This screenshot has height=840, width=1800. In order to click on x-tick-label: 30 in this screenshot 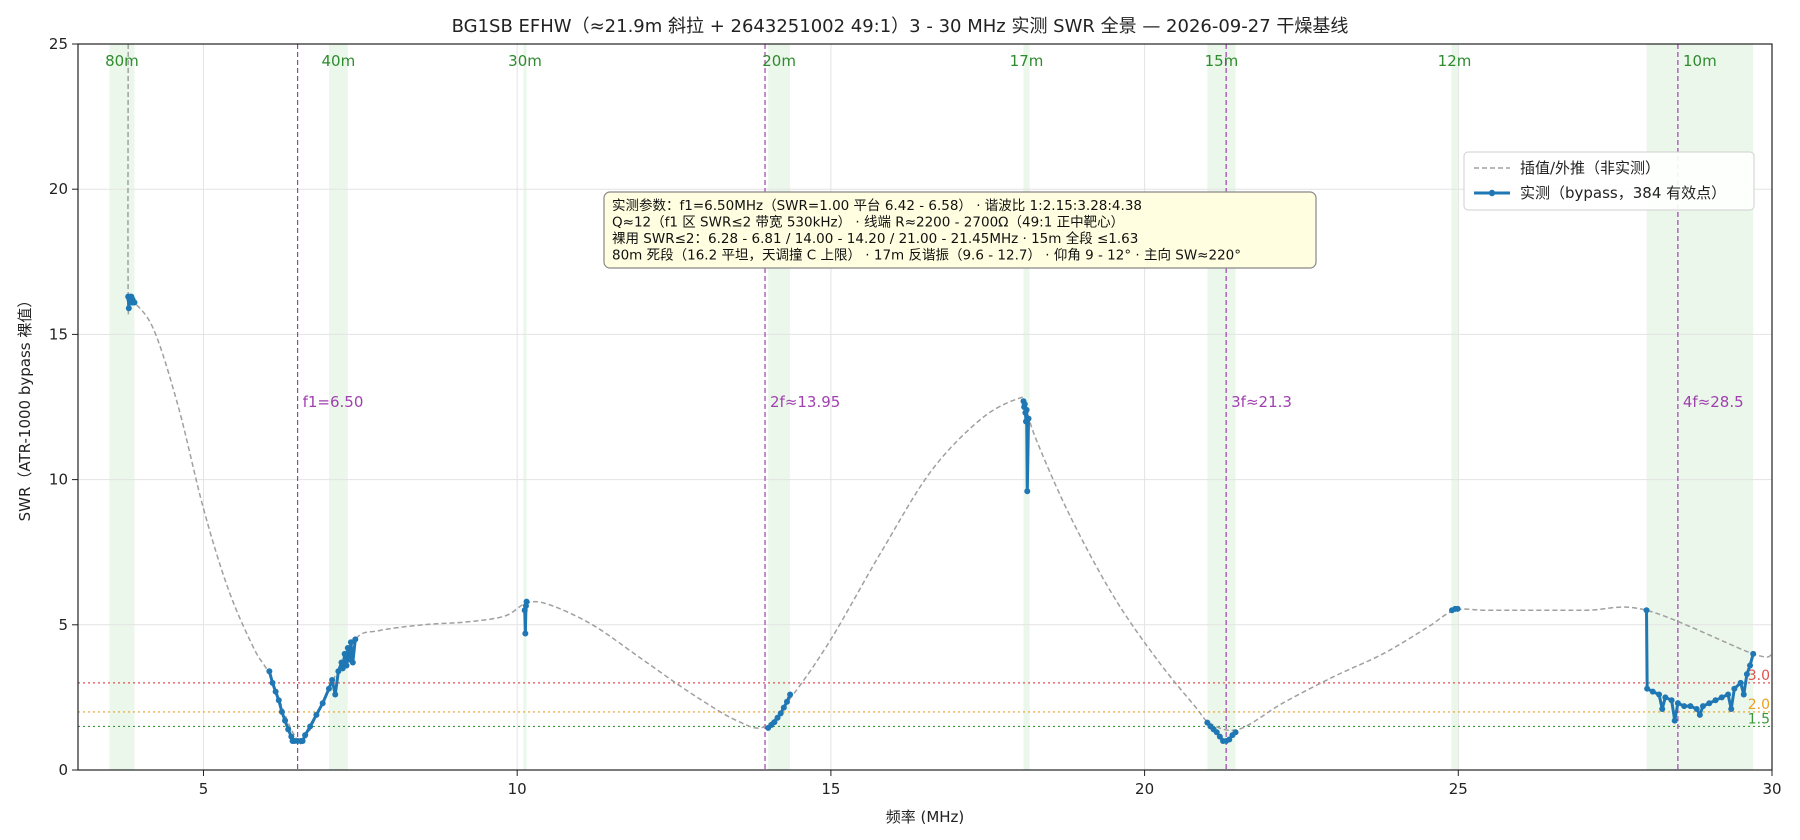, I will do `click(1771, 789)`.